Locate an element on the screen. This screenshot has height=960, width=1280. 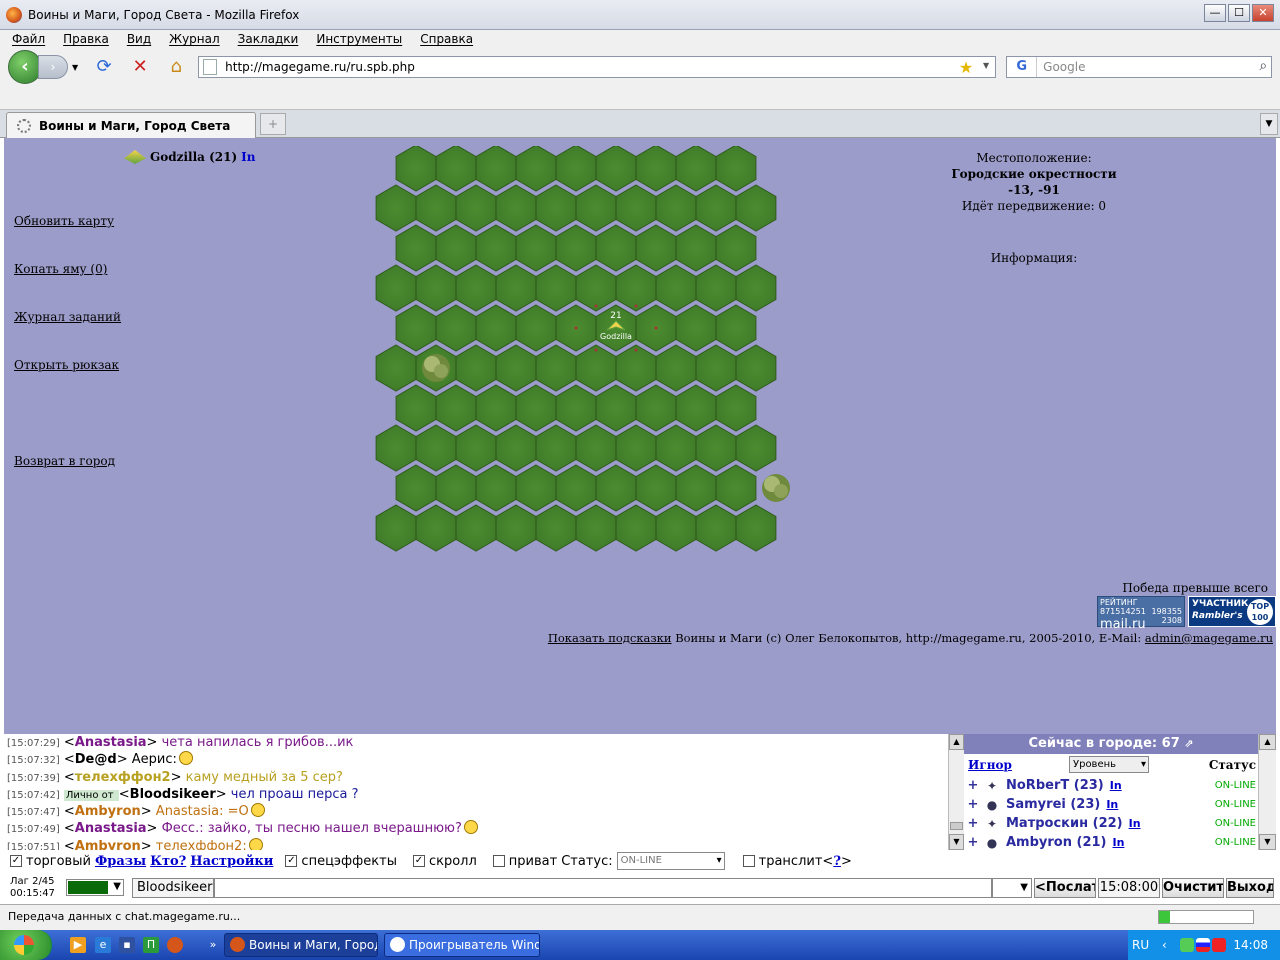
menu-edit: Правка is located at coordinates (86, 39).